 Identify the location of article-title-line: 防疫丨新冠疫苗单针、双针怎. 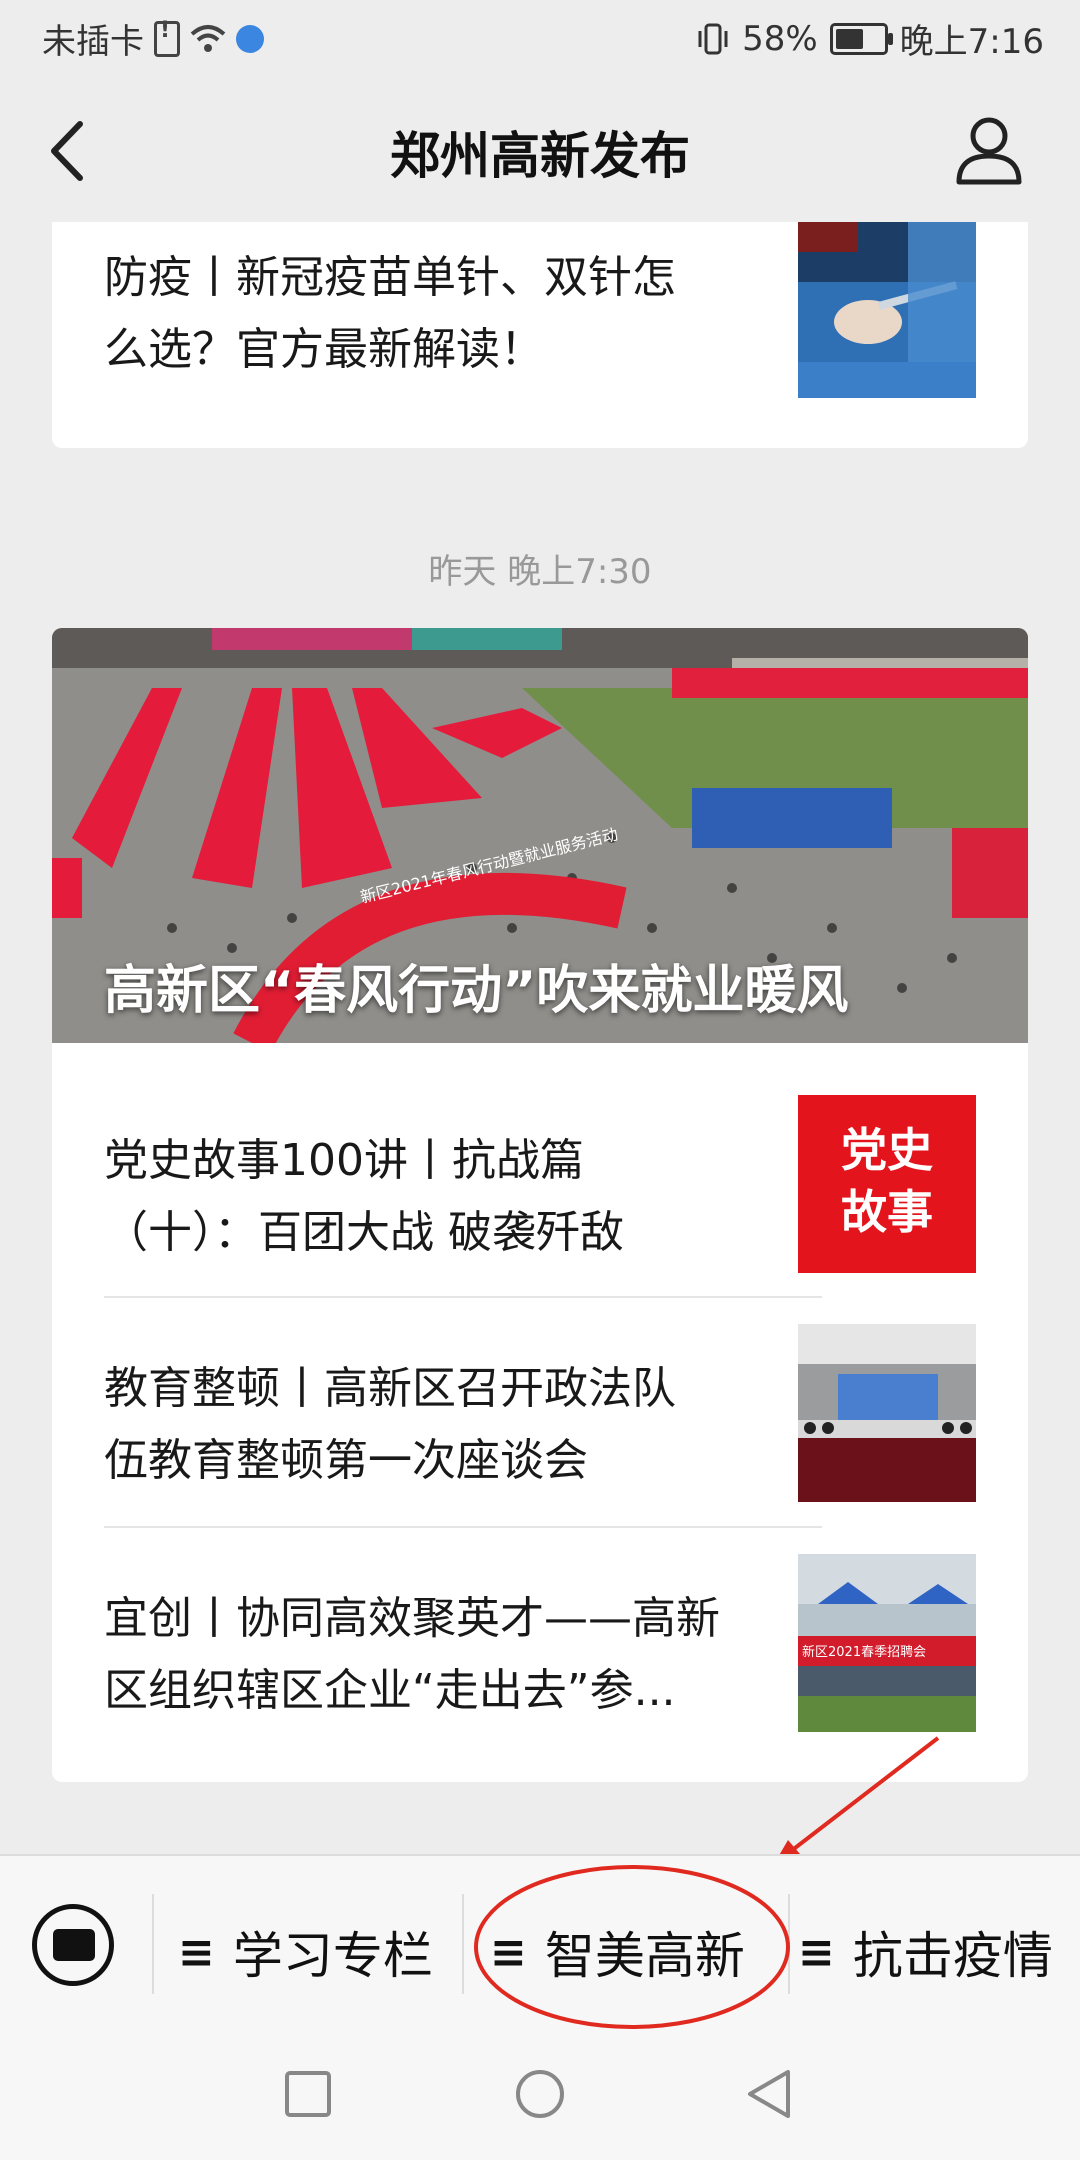
(390, 277).